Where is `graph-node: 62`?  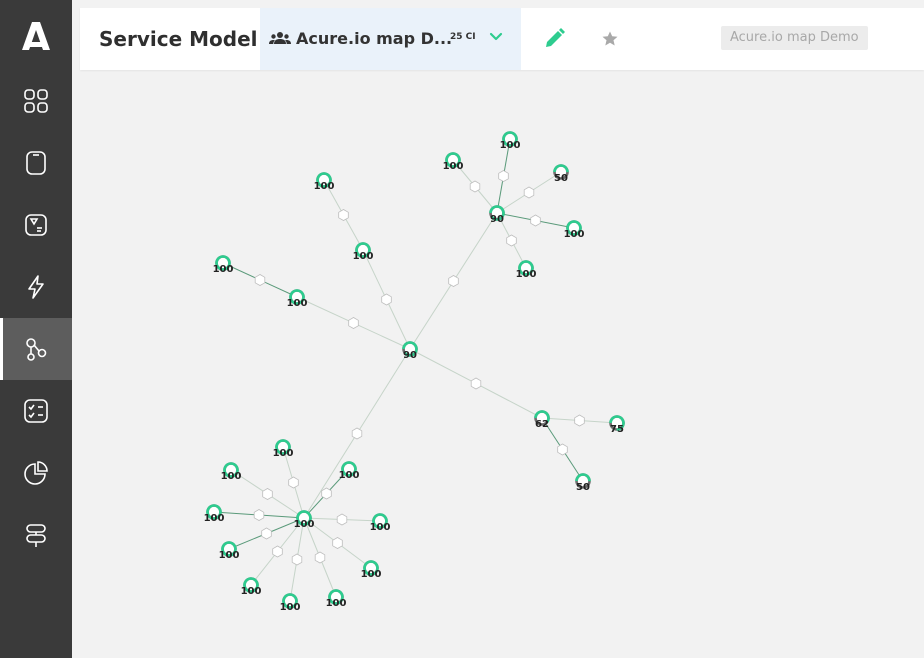
graph-node: 62 is located at coordinates (542, 420).